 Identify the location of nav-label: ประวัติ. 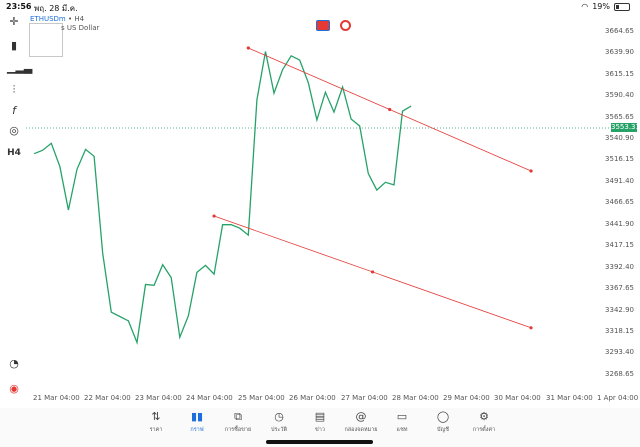
(279, 430).